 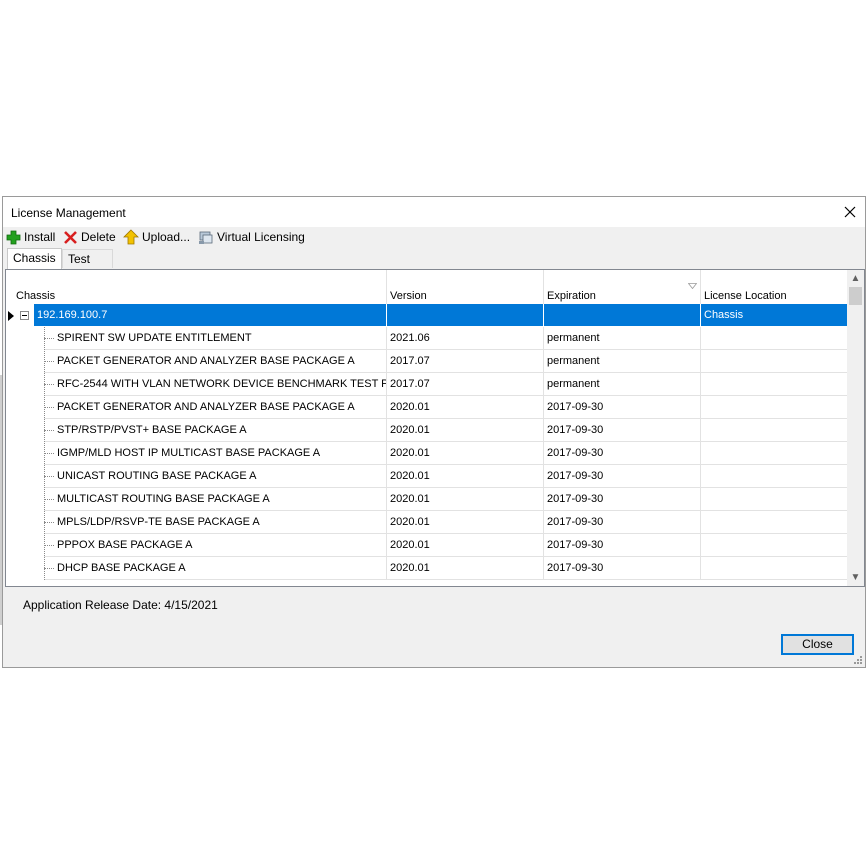 I want to click on license-name-cell: MULTICAST ROUTING BASE PACKAGE A, so click(x=215, y=499).